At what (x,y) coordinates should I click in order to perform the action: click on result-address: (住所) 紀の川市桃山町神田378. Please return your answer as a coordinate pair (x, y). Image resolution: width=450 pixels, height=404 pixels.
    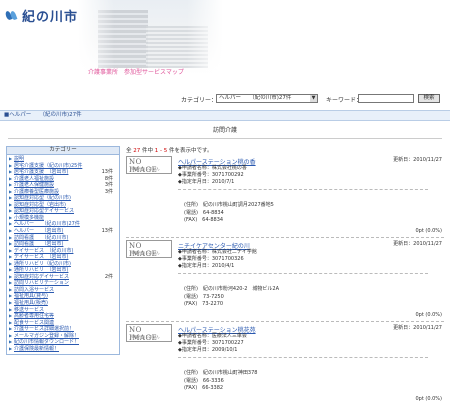
    Looking at the image, I should click on (221, 373).